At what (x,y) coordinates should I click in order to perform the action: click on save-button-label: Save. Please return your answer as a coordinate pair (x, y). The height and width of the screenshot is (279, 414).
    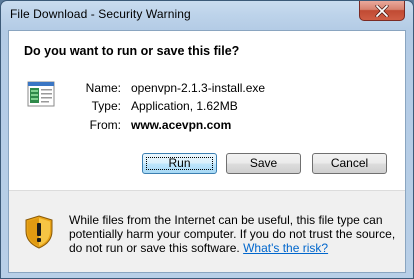
    Looking at the image, I should click on (263, 163).